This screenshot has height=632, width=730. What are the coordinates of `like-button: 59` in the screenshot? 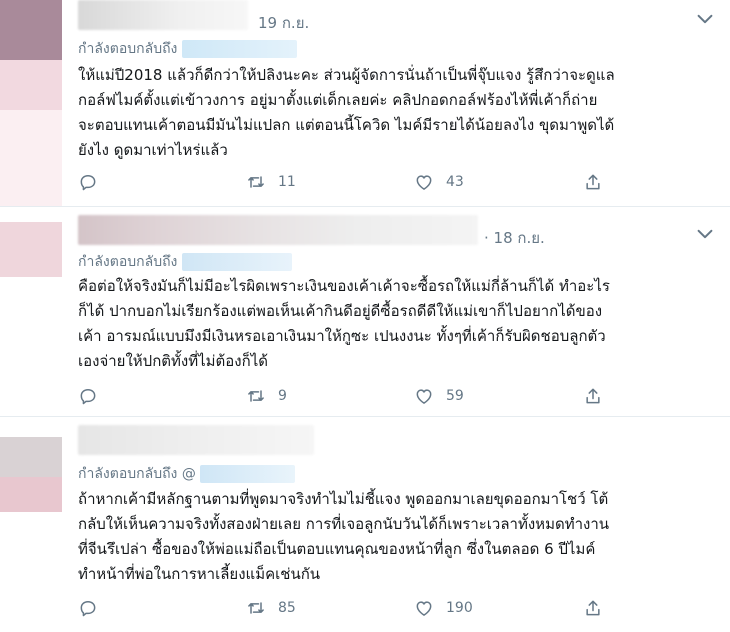 It's located at (439, 396).